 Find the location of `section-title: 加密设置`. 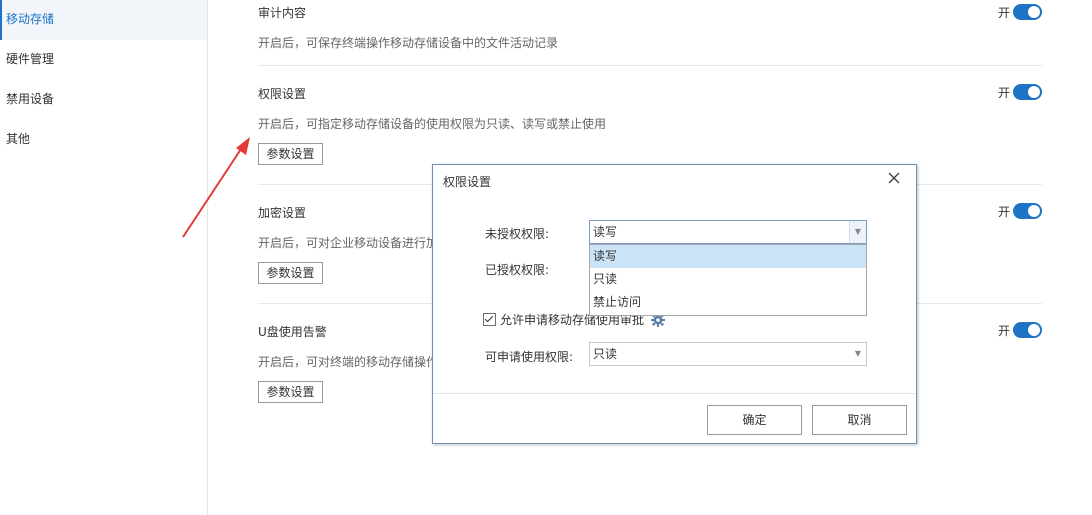

section-title: 加密设置 is located at coordinates (282, 213).